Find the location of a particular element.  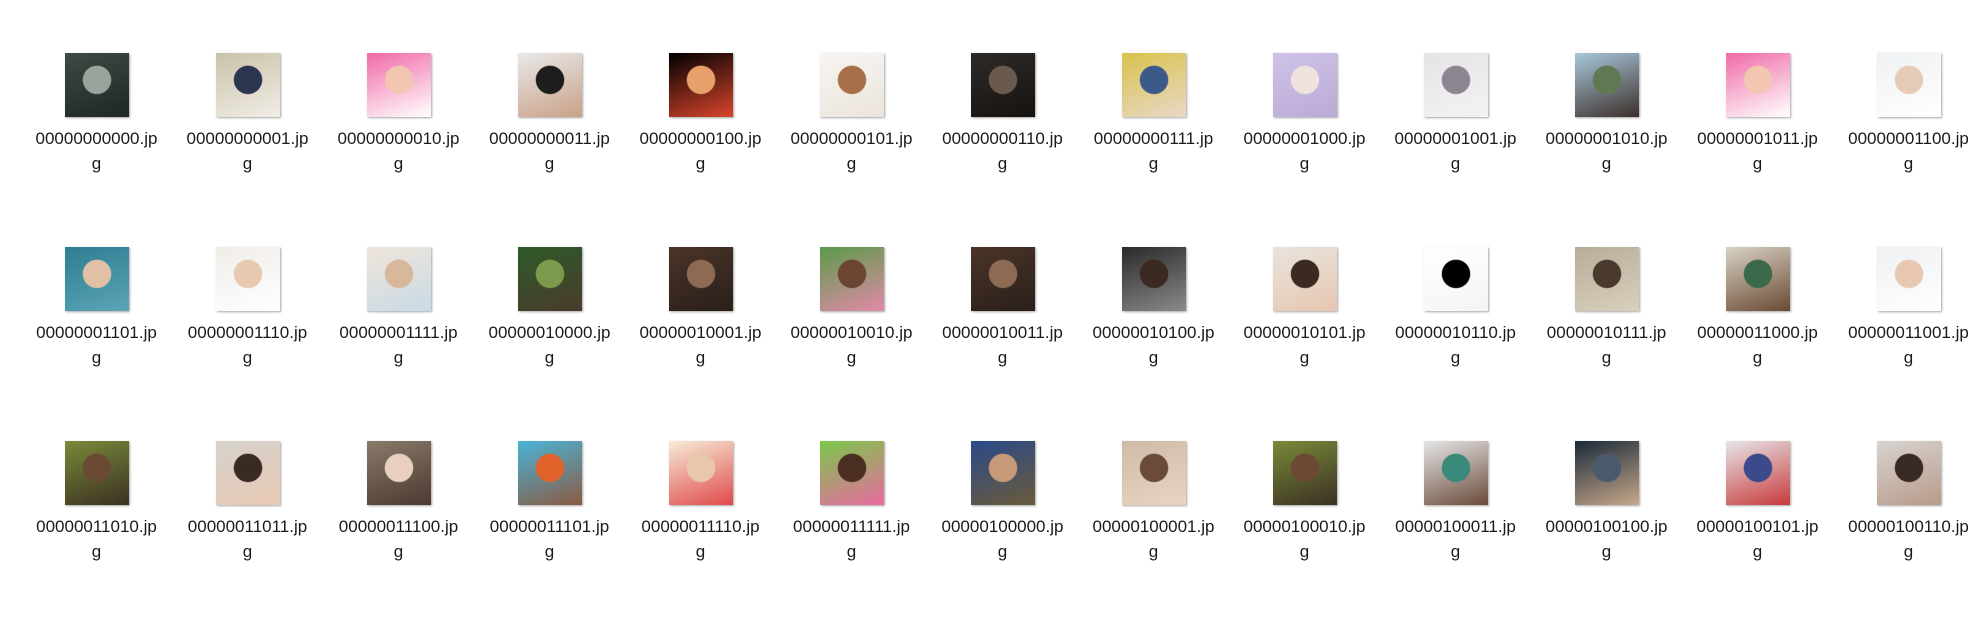

file-item: 00000001111.jpg is located at coordinates (398, 344).